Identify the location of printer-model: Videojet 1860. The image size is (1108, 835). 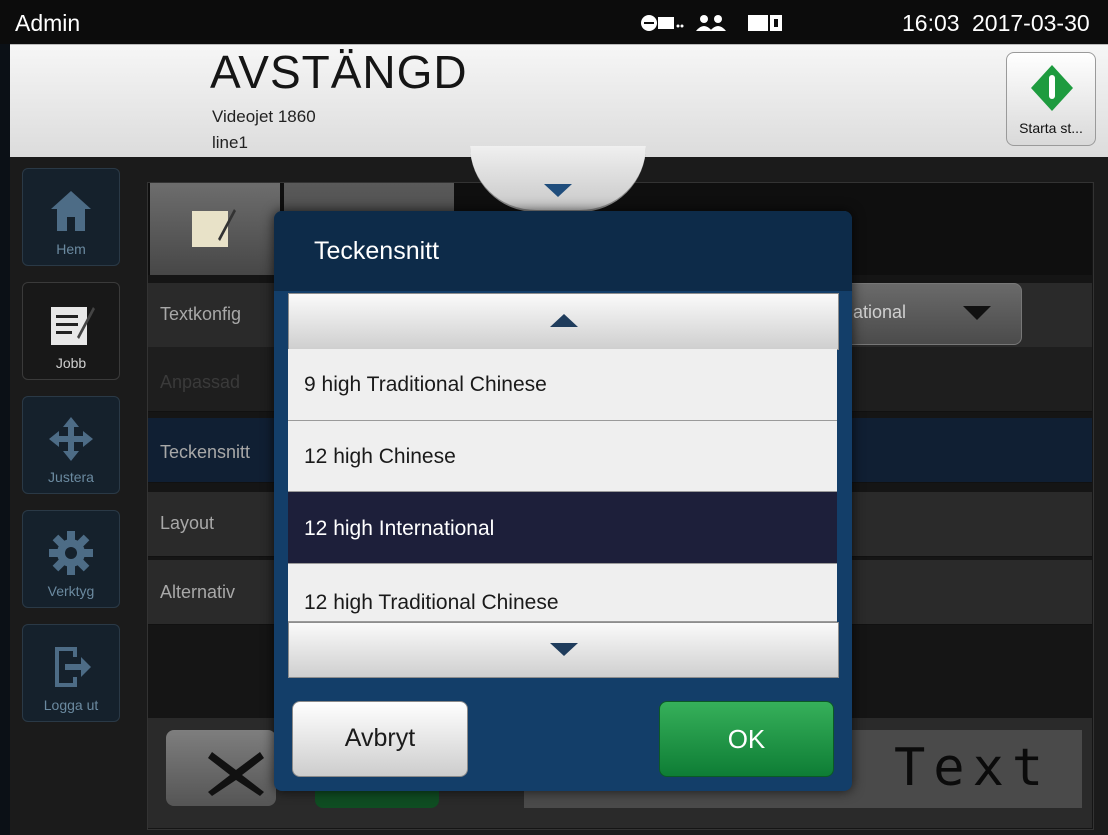
(264, 116).